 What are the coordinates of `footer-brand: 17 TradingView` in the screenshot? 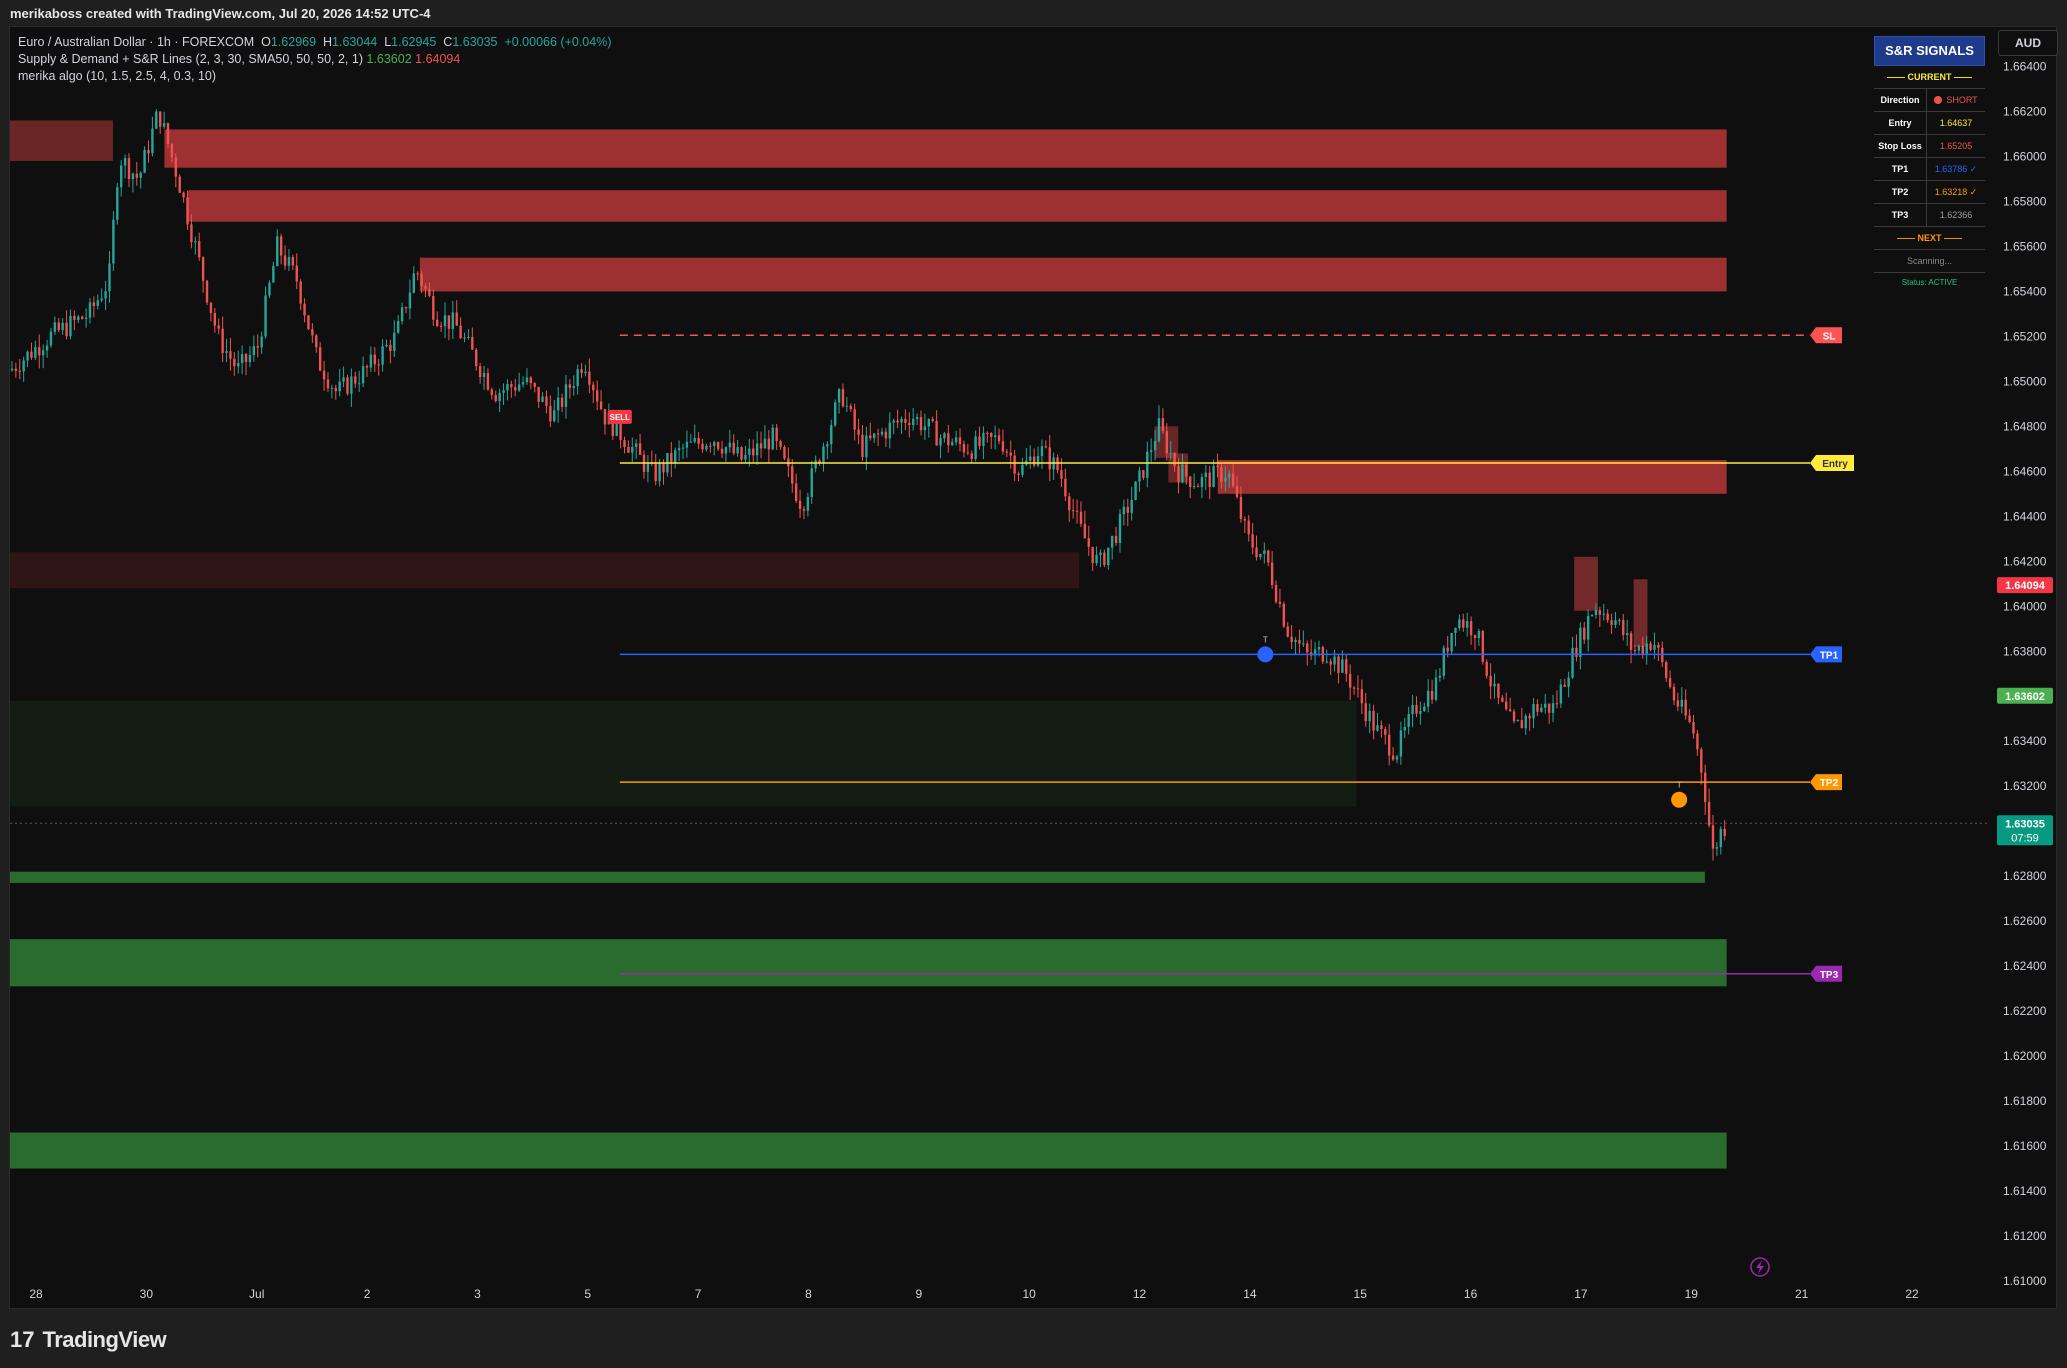 It's located at (88, 1340).